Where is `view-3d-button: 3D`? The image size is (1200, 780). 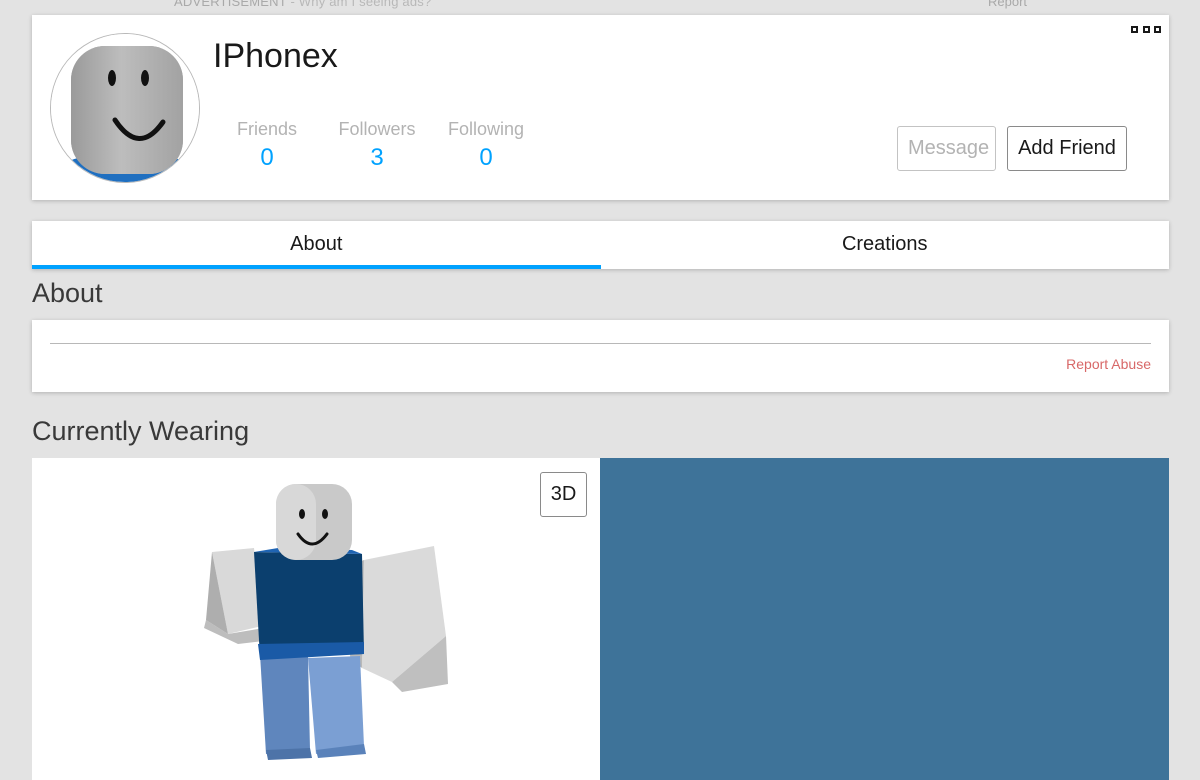
view-3d-button: 3D is located at coordinates (563, 494).